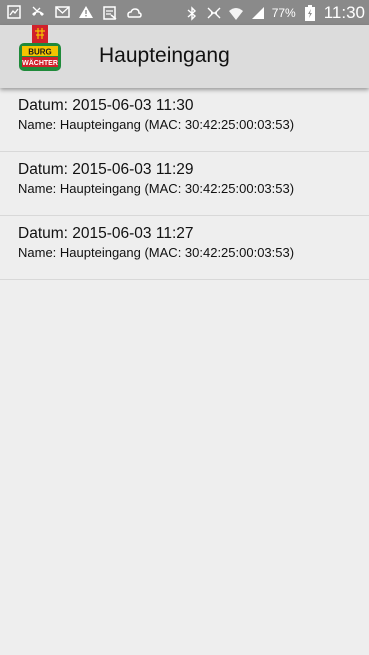 Image resolution: width=369 pixels, height=655 pixels. I want to click on bluetooth-icon, so click(192, 13).